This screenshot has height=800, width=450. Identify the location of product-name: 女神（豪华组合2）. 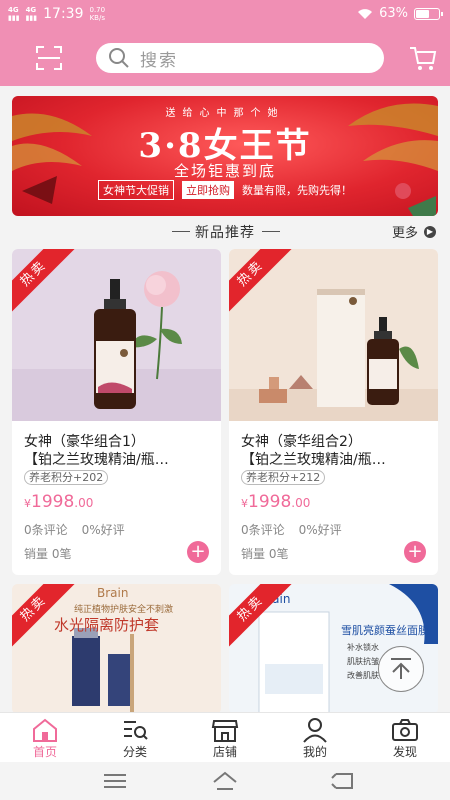
(301, 442).